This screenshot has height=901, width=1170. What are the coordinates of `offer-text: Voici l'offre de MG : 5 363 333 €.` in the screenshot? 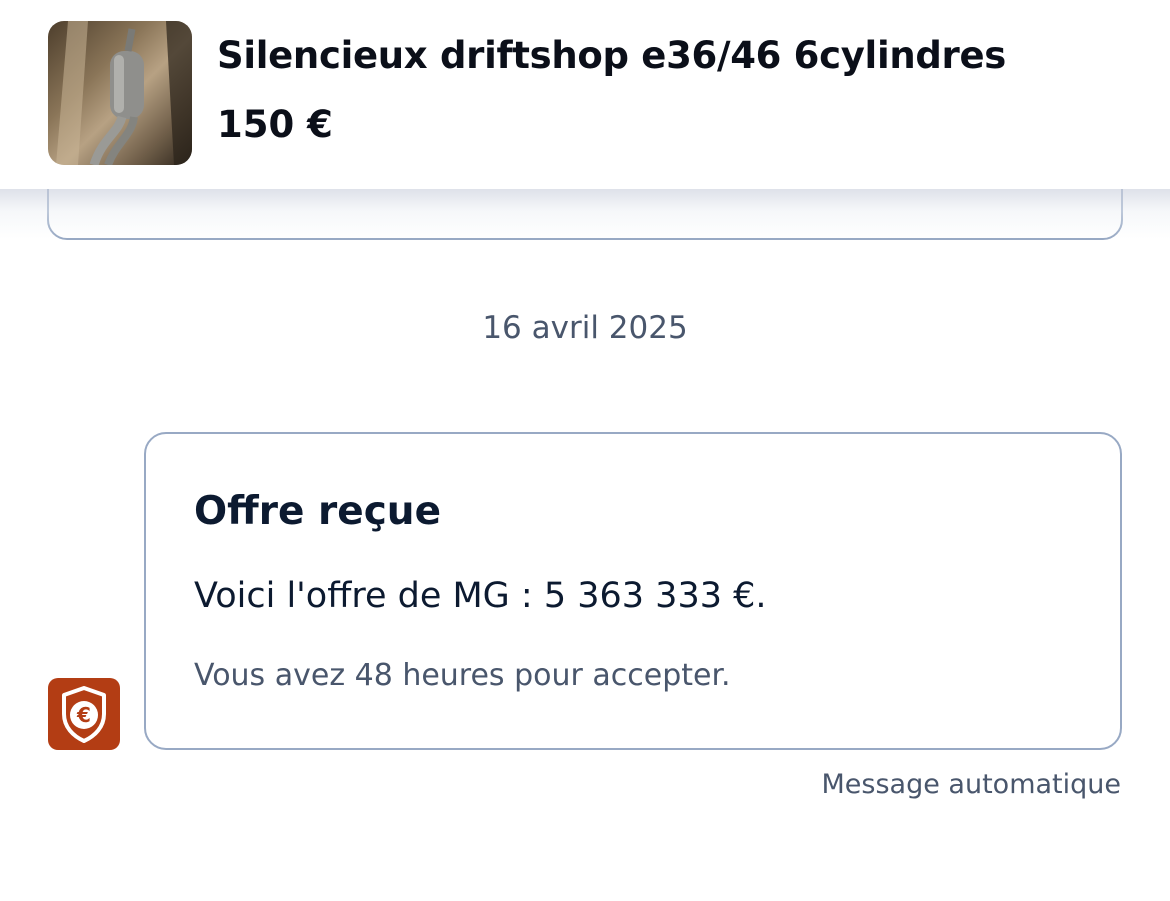 It's located at (480, 596).